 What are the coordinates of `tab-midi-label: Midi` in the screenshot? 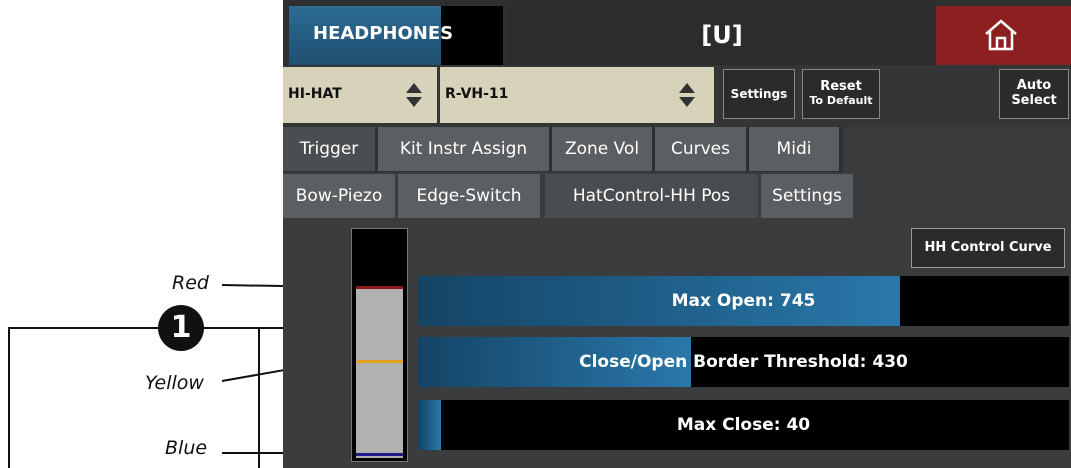 It's located at (794, 149).